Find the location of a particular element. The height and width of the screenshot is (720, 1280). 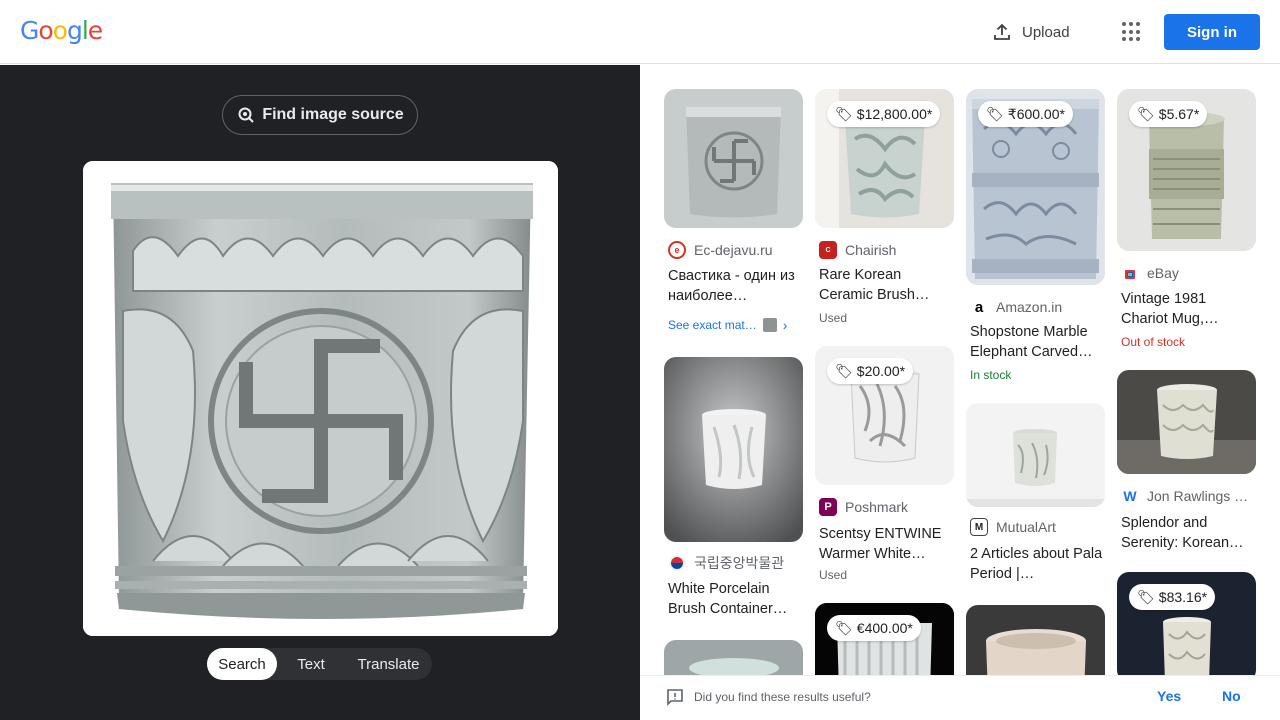

upload-button: Upload is located at coordinates (1031, 32).